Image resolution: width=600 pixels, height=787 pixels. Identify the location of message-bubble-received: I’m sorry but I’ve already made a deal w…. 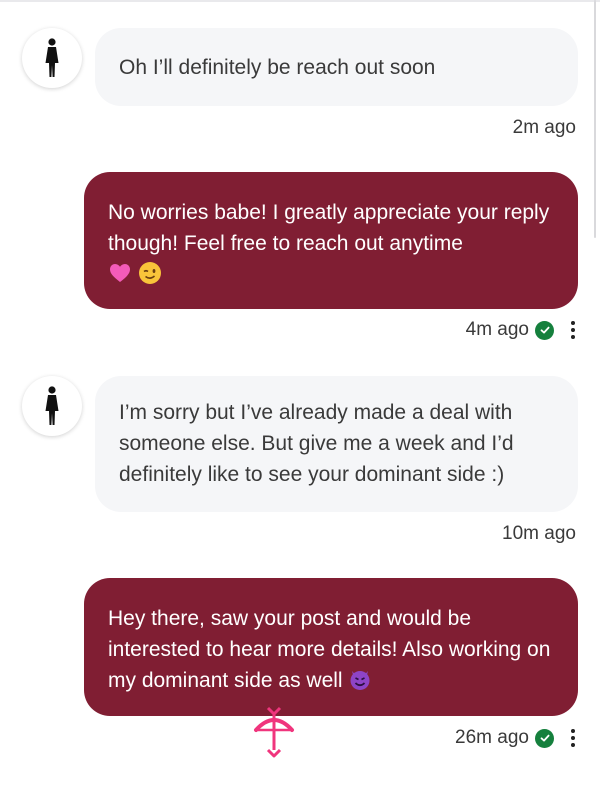
(336, 444).